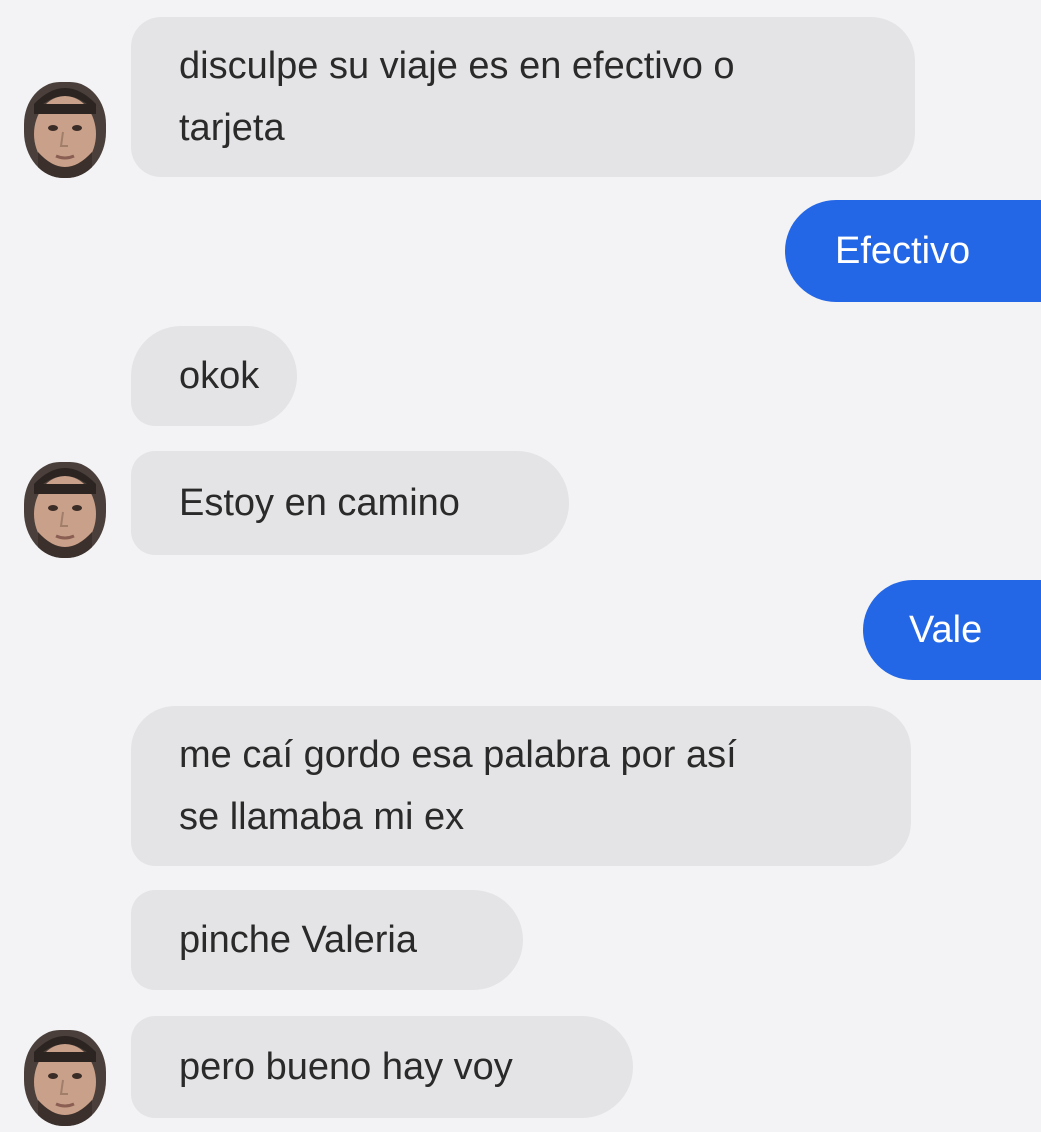  What do you see at coordinates (457, 66) in the screenshot?
I see `message-text-line: disculpe su viaje es en efectivo o` at bounding box center [457, 66].